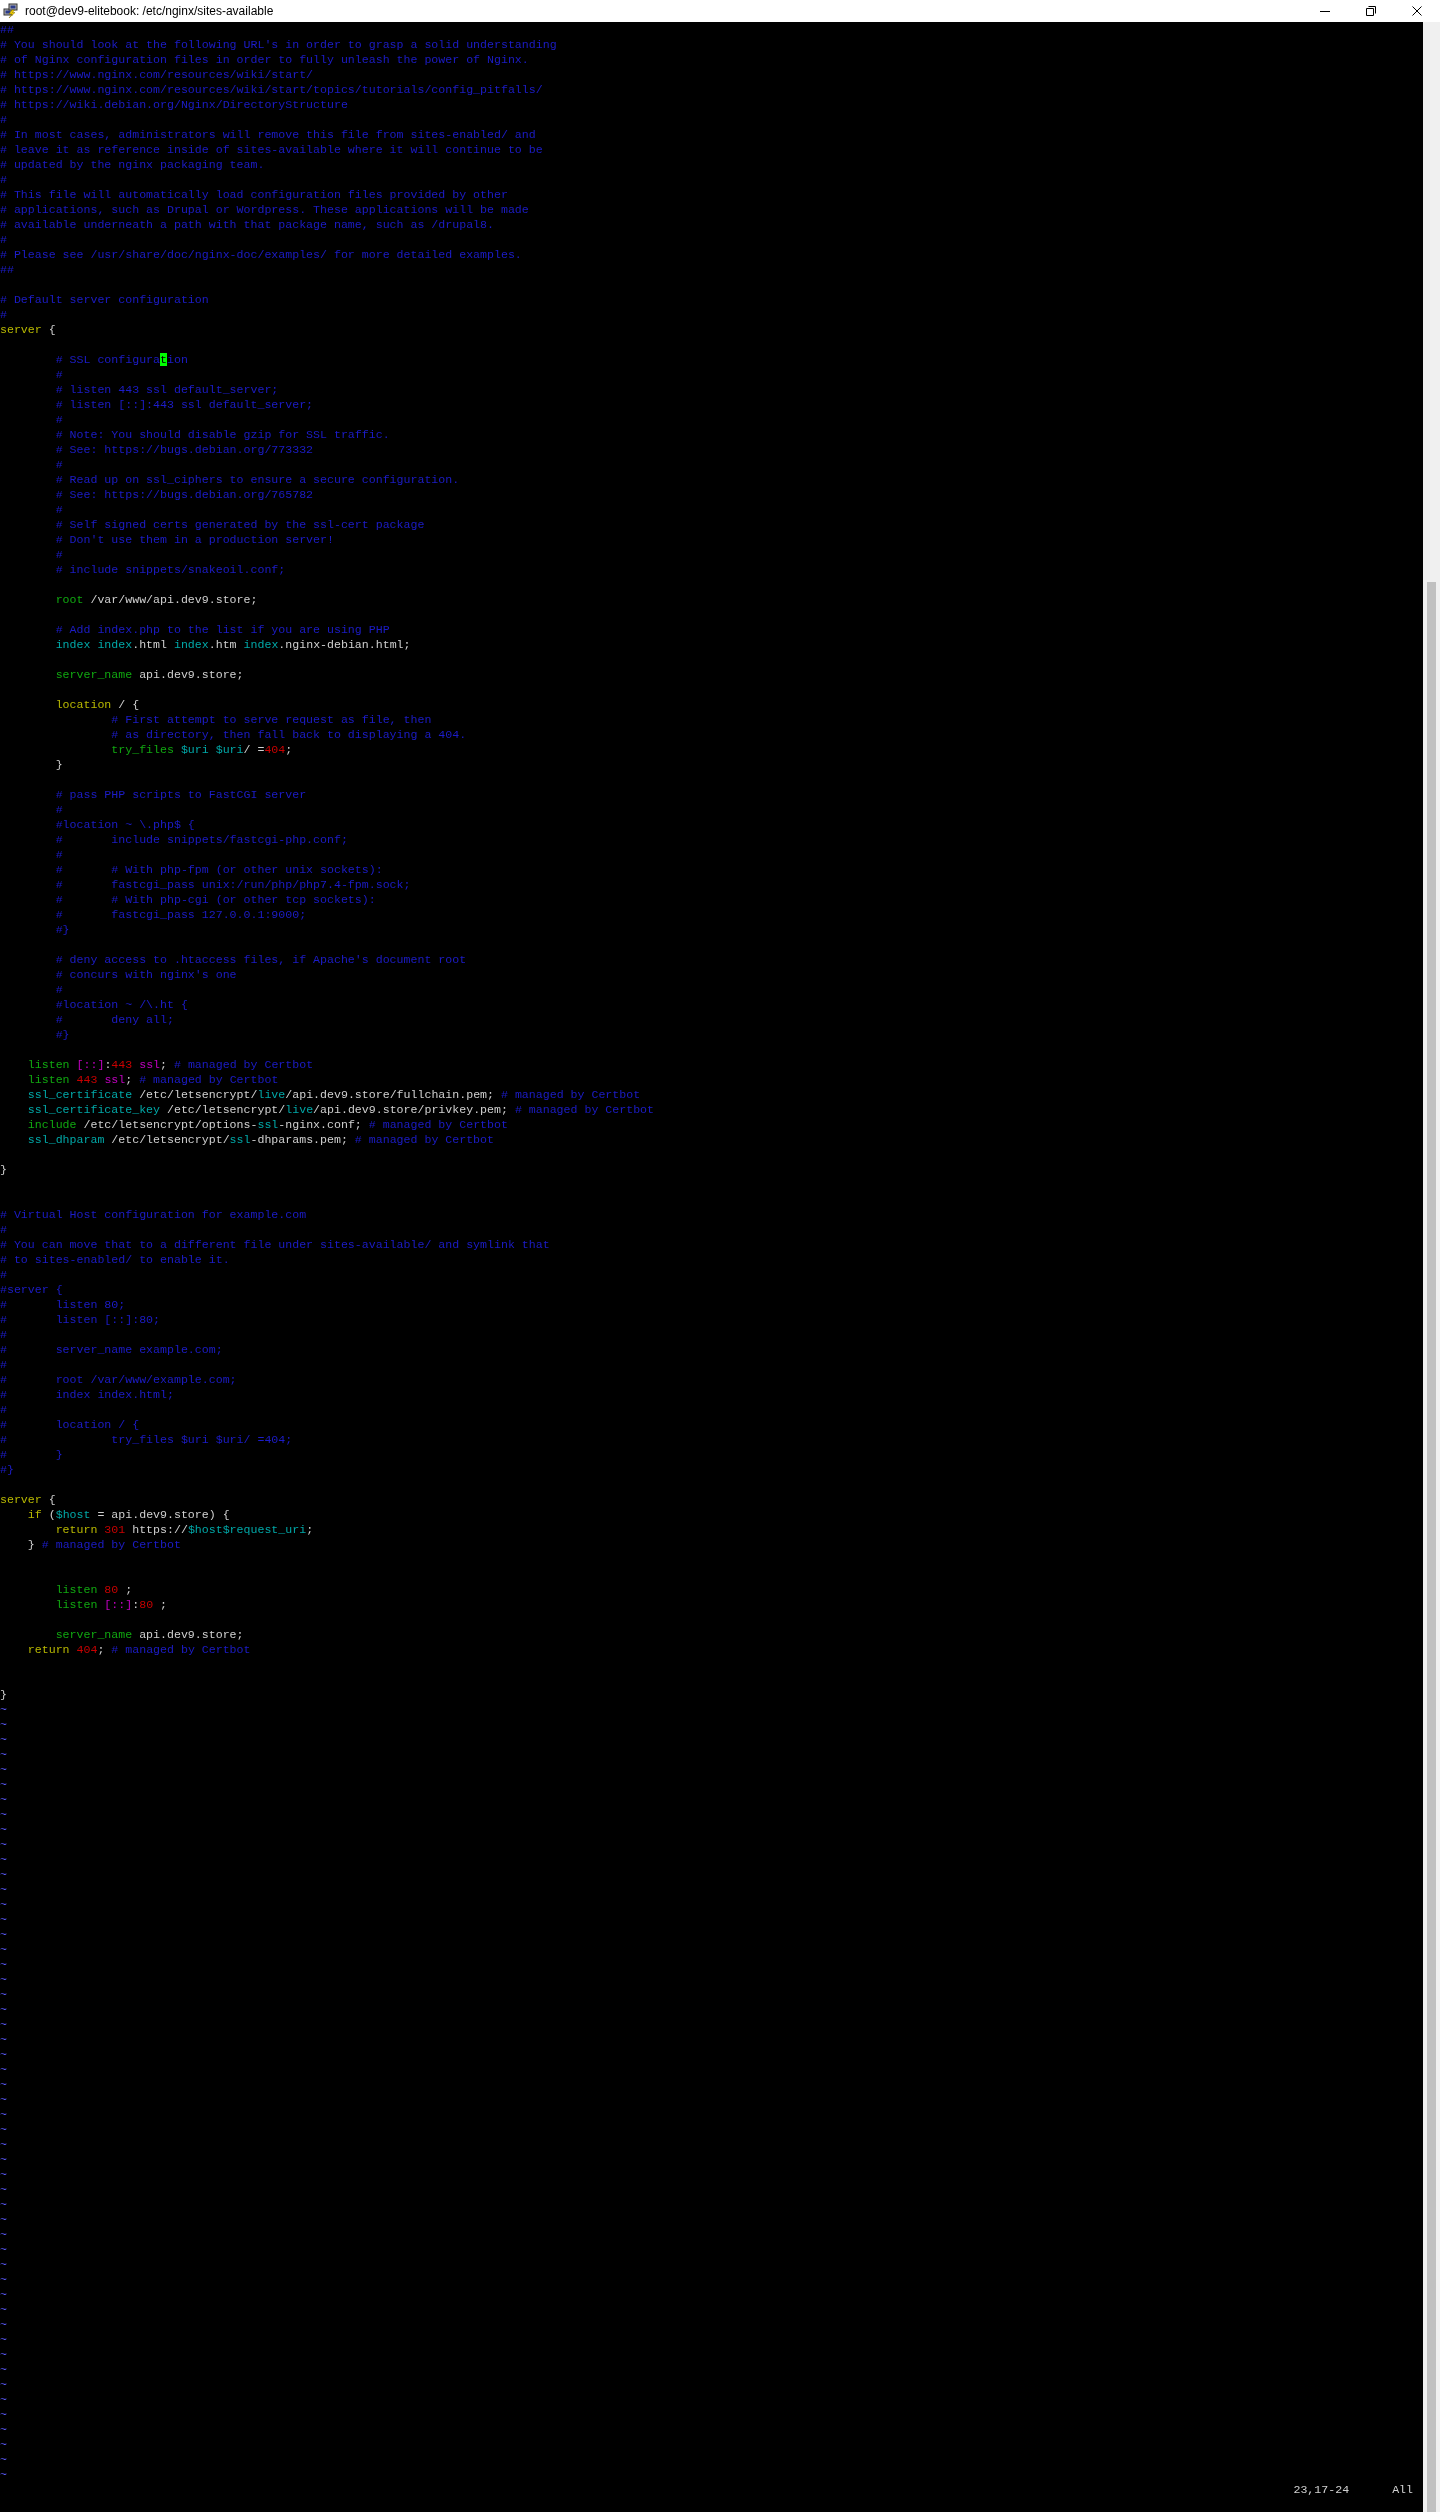 The height and width of the screenshot is (2512, 1440). Describe the element at coordinates (264, 59) in the screenshot. I see `code-line: # of Nginx configuration files in order to fully unleash the power of Nginx.` at that location.